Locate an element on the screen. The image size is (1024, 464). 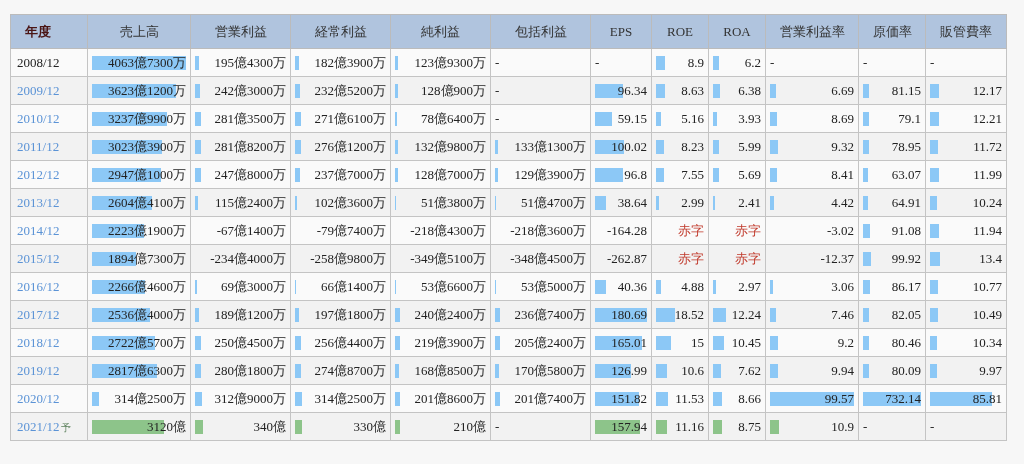
cell-value: -3.02 is located at coordinates (840, 230).